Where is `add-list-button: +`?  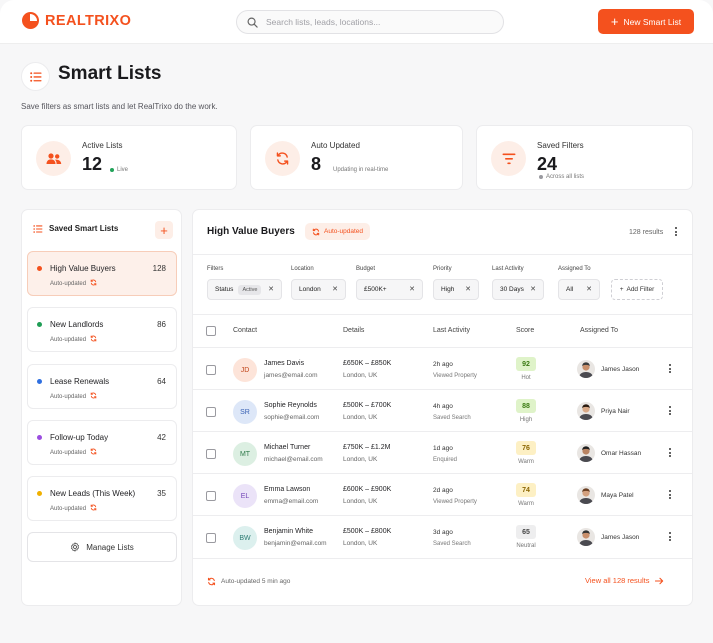 add-list-button: + is located at coordinates (164, 230).